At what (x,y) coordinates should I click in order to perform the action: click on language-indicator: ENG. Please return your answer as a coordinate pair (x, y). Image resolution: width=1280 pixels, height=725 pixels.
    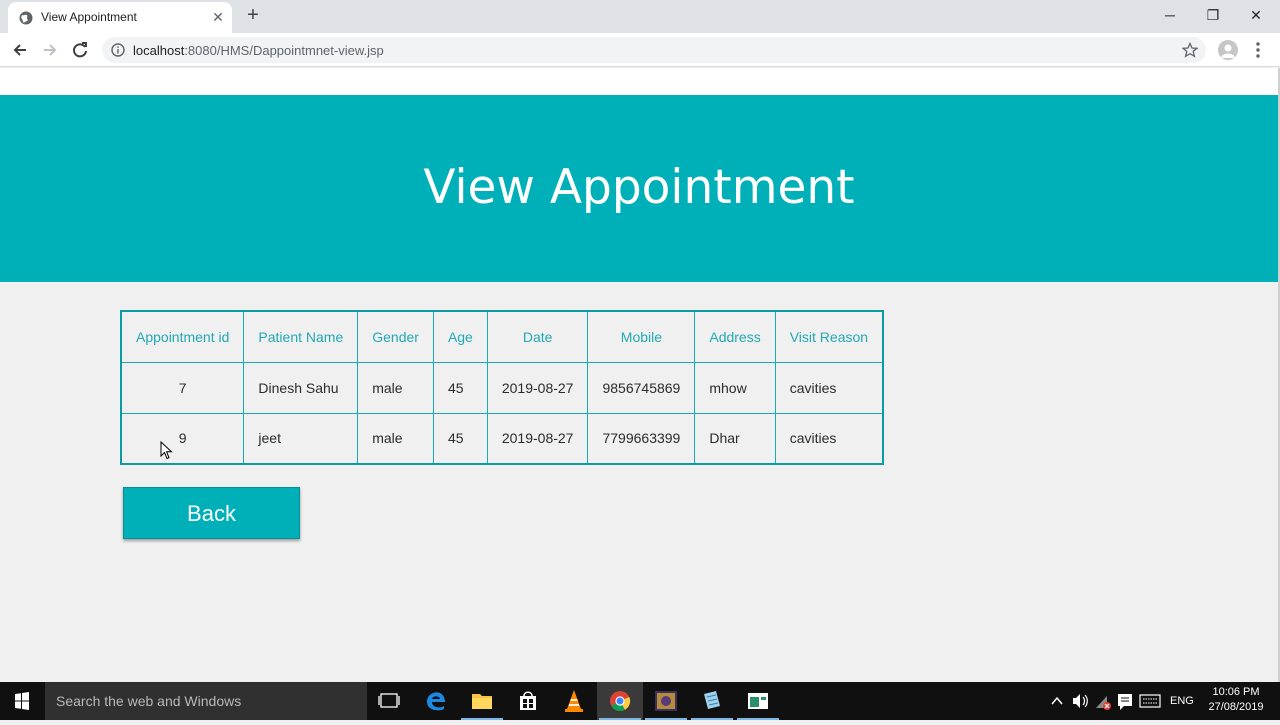
    Looking at the image, I should click on (1182, 701).